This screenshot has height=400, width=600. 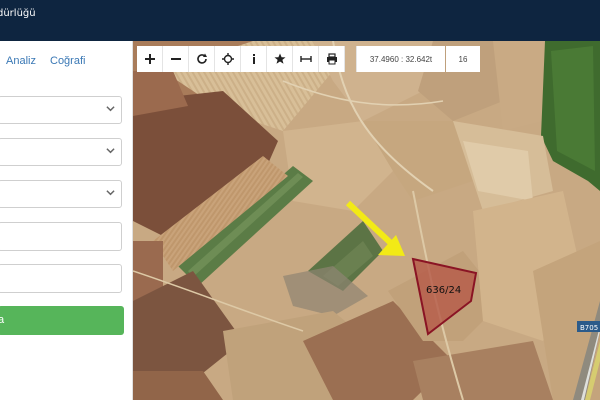 I want to click on zoom-out-button, so click(x=176, y=59).